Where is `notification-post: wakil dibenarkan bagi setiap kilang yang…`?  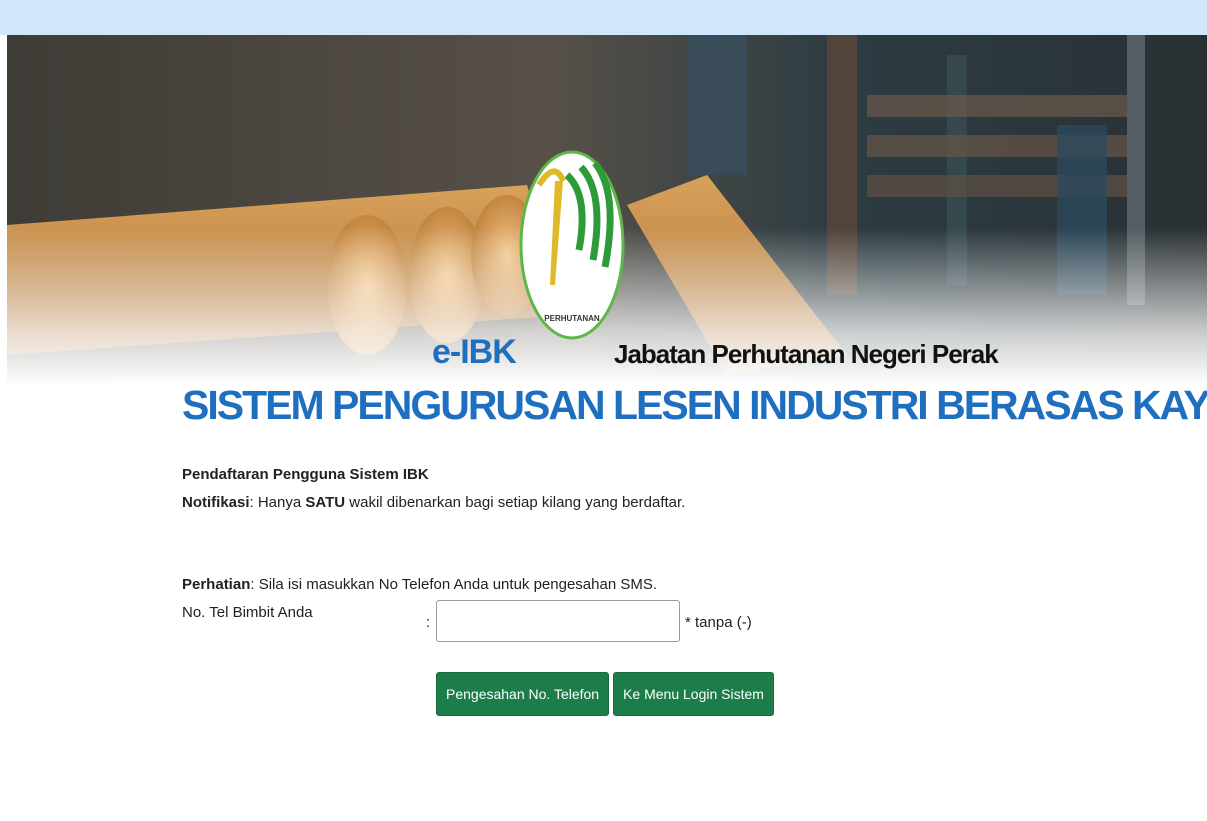 notification-post: wakil dibenarkan bagi setiap kilang yang… is located at coordinates (515, 502).